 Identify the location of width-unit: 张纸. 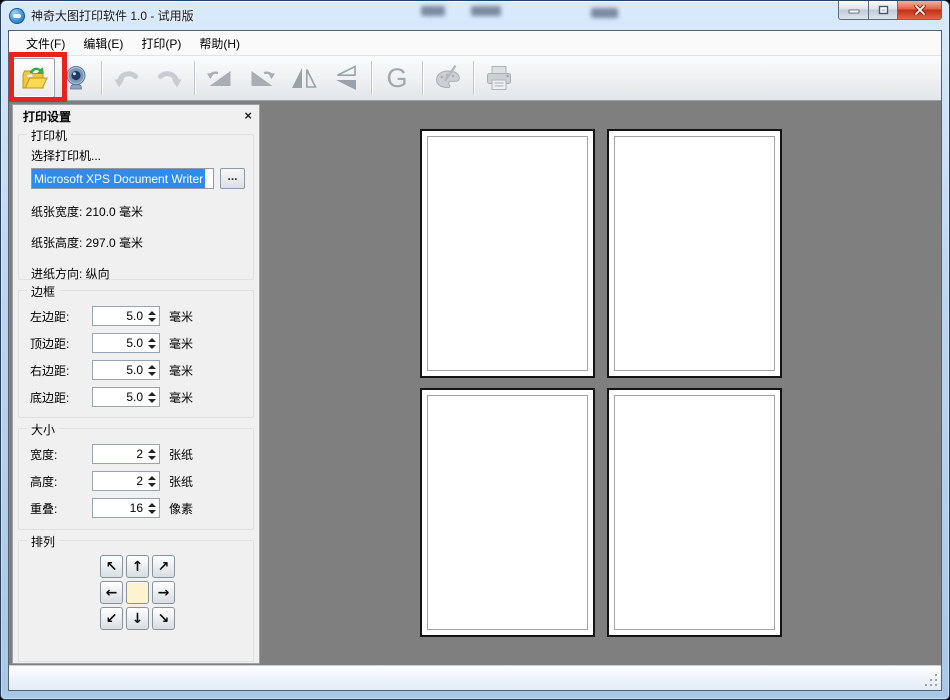
(181, 454).